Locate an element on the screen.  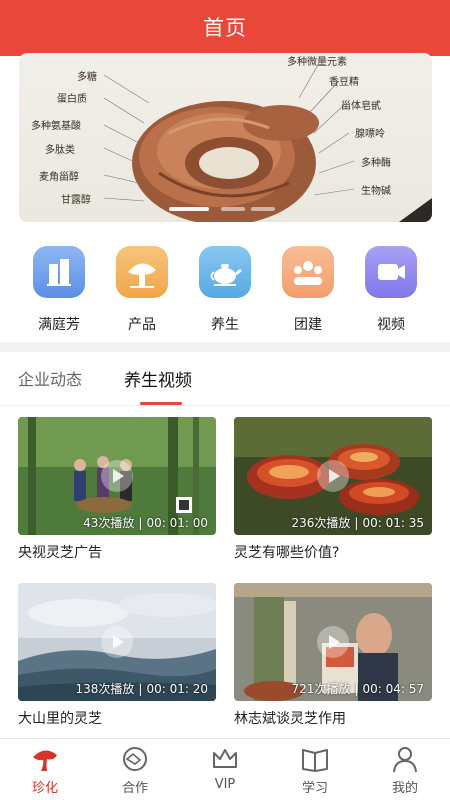
video-thumbnail: 236次播放 | 00: 01: 35 is located at coordinates (333, 476).